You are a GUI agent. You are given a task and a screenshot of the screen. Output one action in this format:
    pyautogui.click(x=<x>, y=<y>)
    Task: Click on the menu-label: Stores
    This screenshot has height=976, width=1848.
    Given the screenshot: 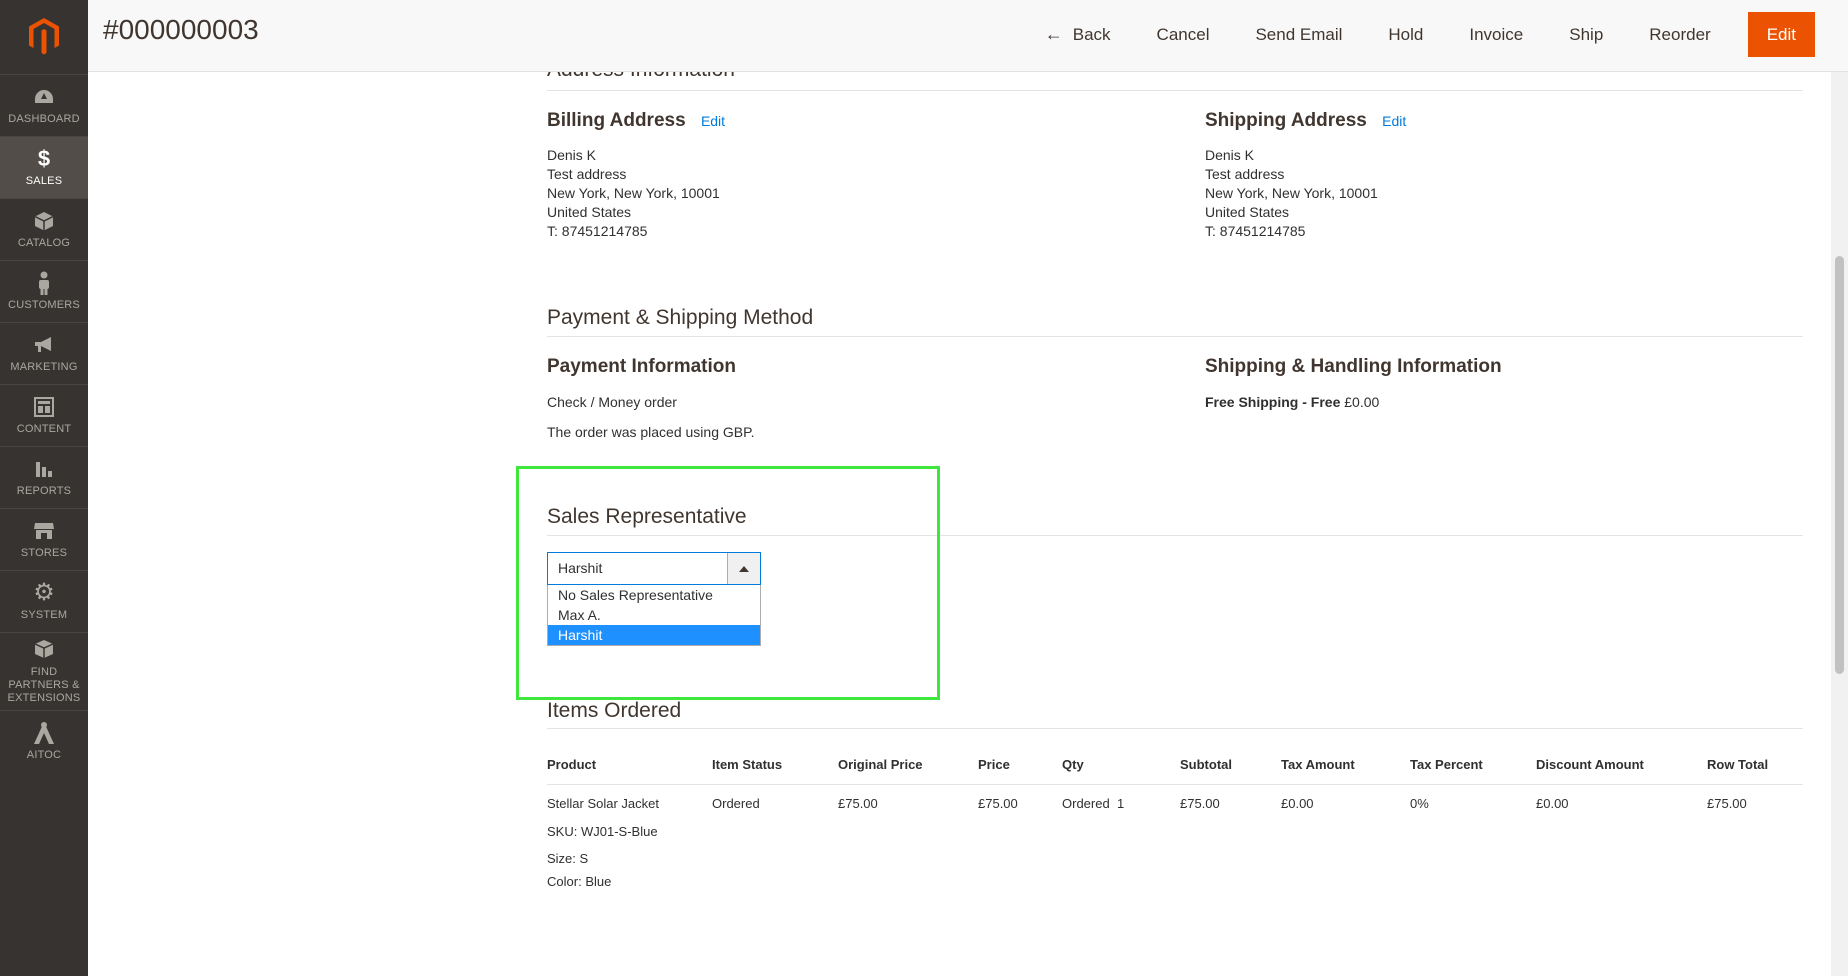 What is the action you would take?
    pyautogui.click(x=44, y=553)
    